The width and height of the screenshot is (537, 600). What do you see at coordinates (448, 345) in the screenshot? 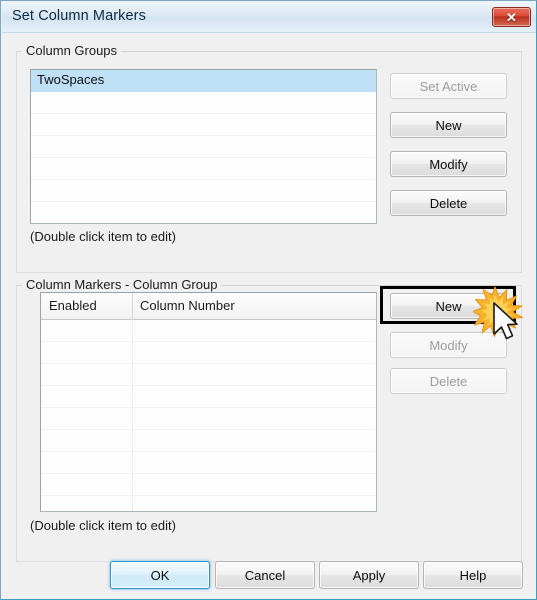
I see `column-markers-modify-button: Modify` at bounding box center [448, 345].